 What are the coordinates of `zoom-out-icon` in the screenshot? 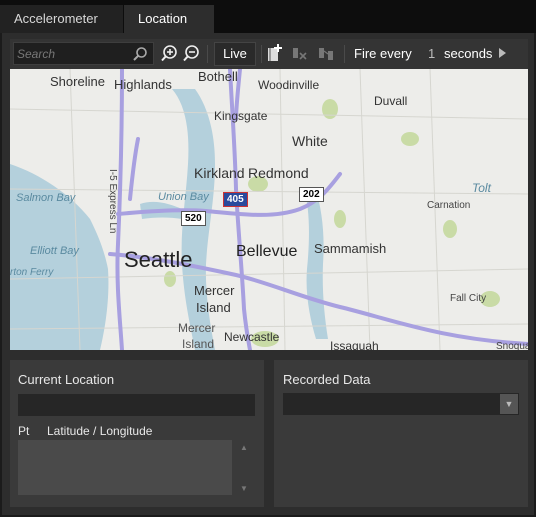 It's located at (191, 53).